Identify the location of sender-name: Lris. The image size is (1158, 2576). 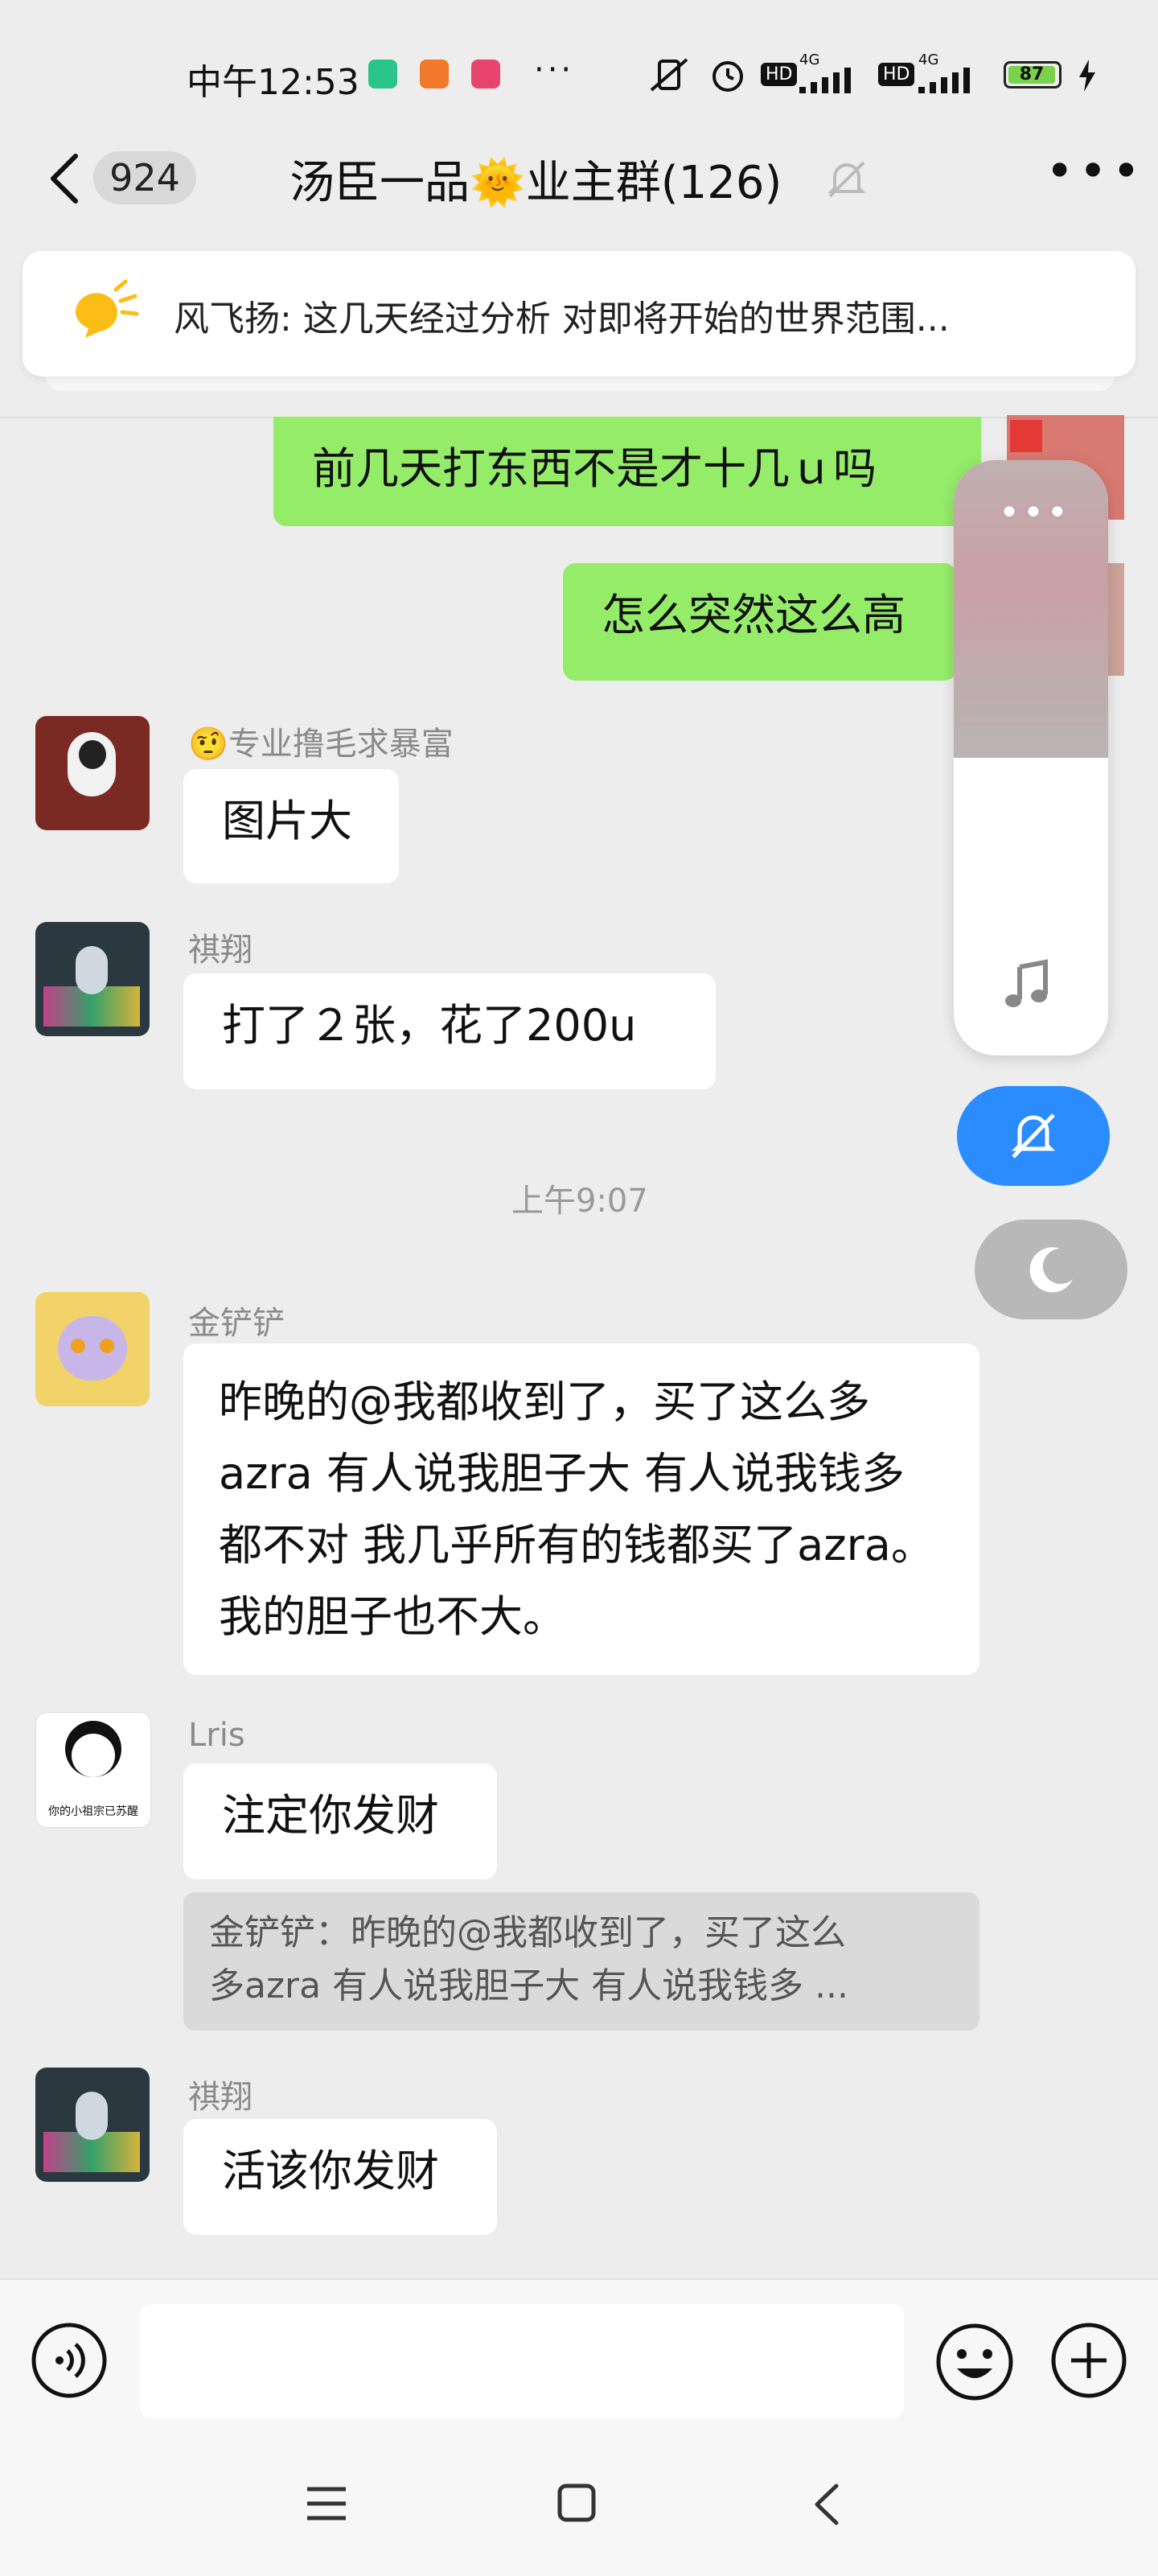
(217, 1735).